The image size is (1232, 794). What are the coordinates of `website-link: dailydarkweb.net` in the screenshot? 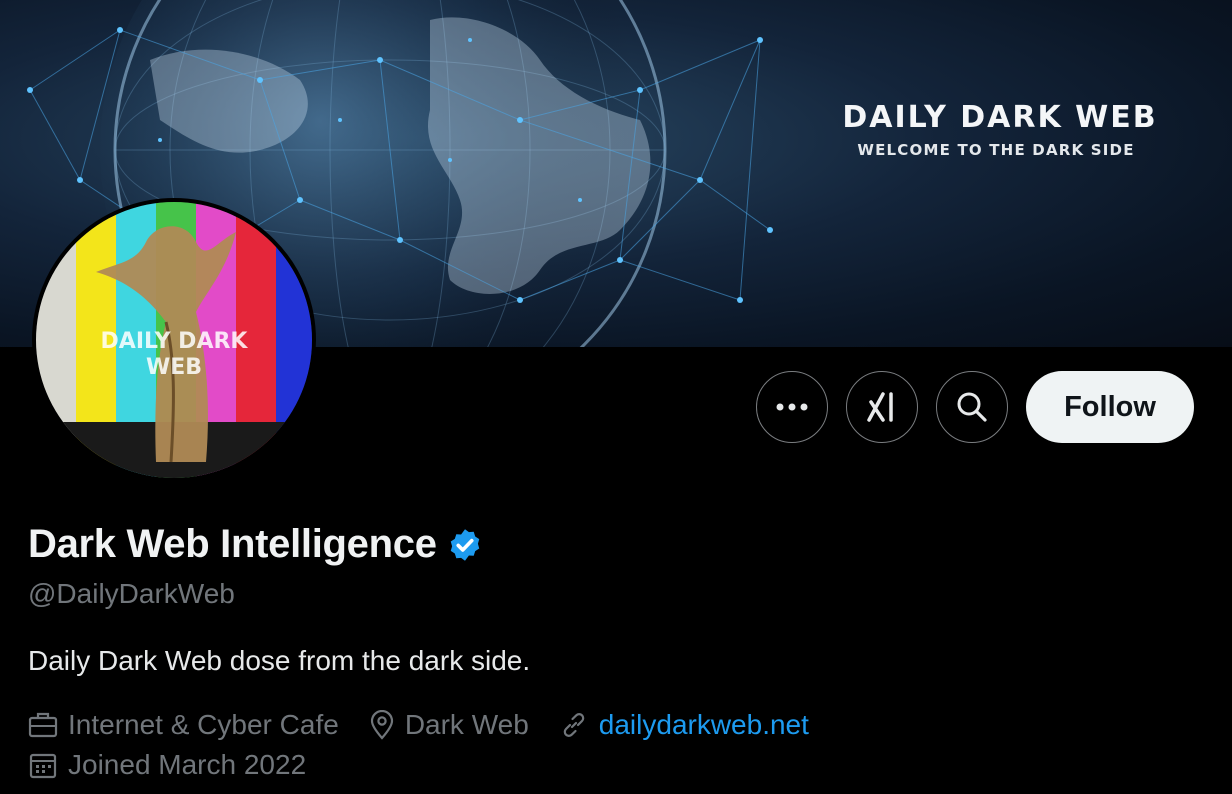 It's located at (704, 725).